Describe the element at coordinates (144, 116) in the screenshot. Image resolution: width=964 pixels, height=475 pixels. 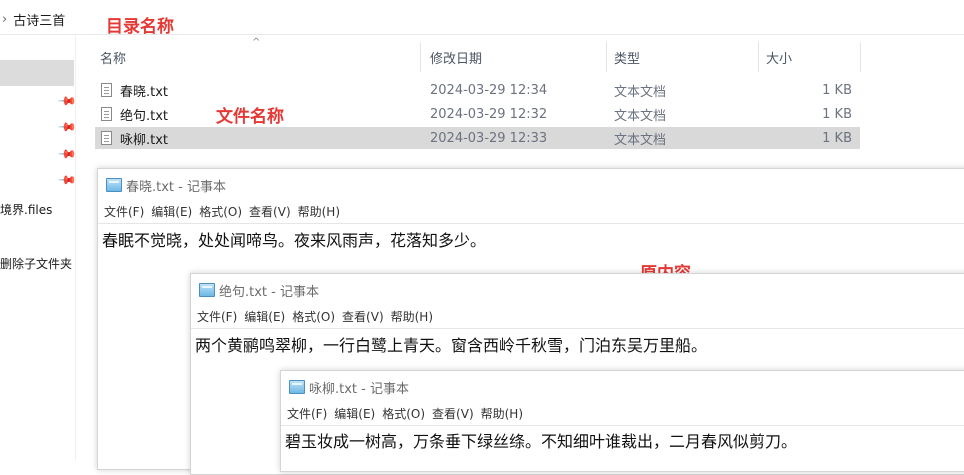
I see `file-name: 绝句.txt` at that location.